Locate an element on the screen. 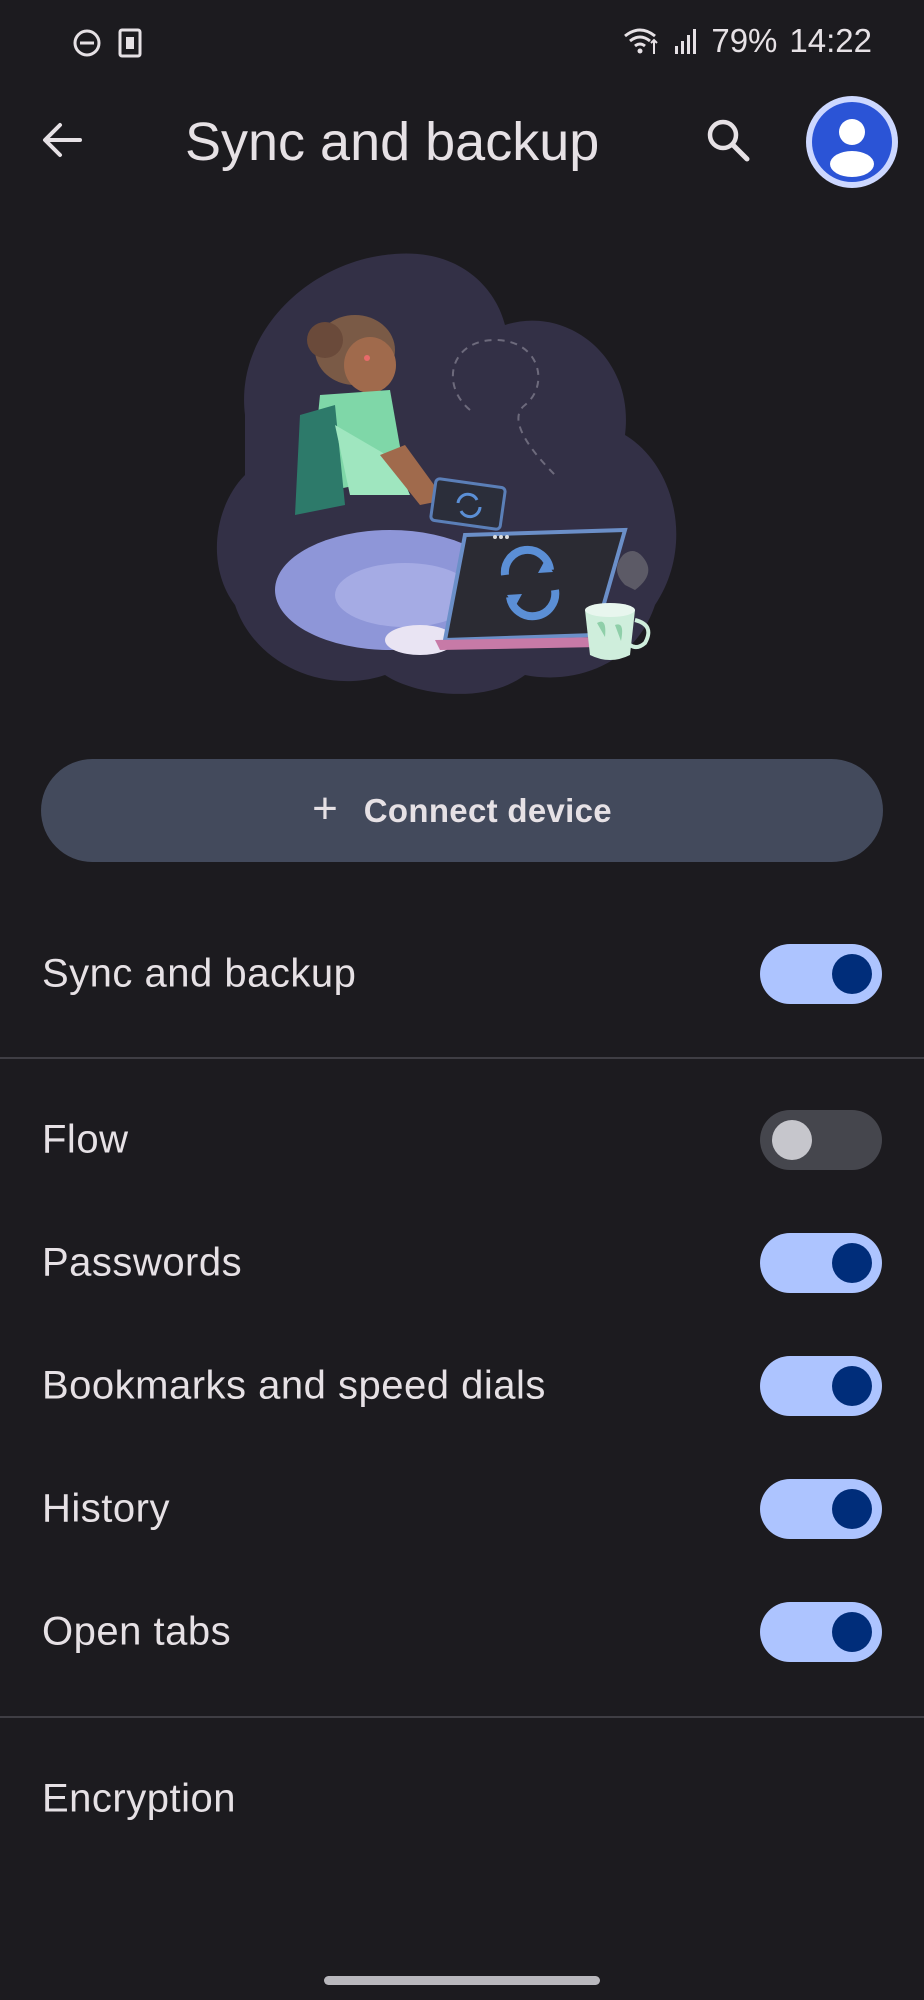 The image size is (924, 2000). sync-and-backup-switch is located at coordinates (821, 974).